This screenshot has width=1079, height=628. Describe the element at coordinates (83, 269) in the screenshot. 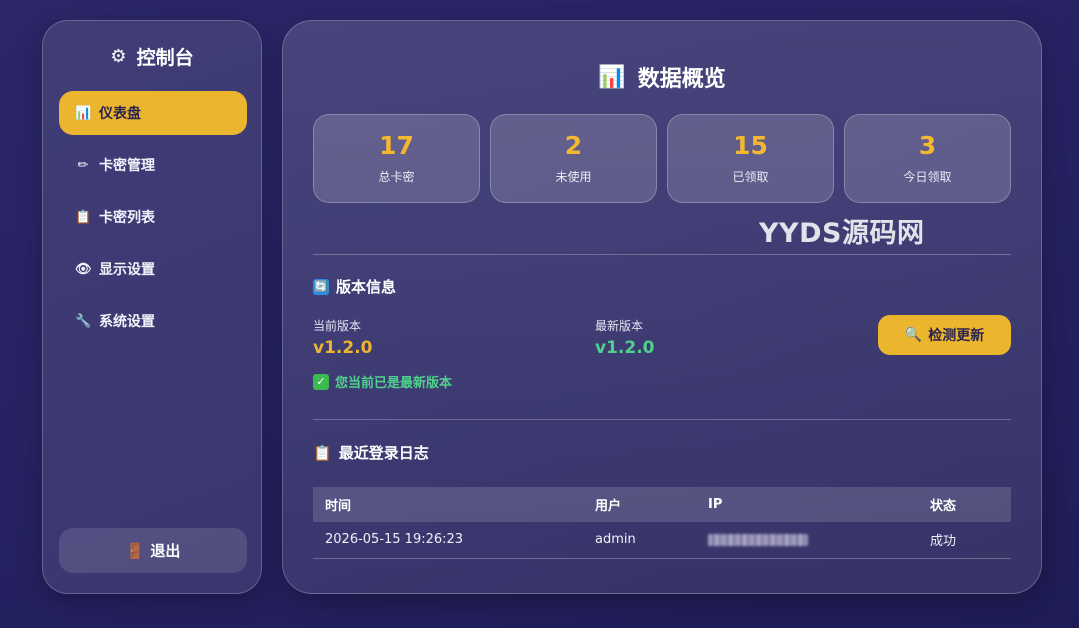

I see `eye-icon: 👁` at that location.